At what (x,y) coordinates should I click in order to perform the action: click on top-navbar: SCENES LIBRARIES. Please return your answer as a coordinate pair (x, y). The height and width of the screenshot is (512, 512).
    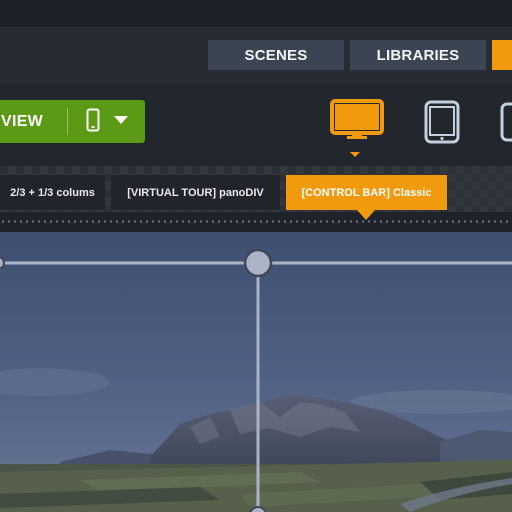
    Looking at the image, I should click on (256, 56).